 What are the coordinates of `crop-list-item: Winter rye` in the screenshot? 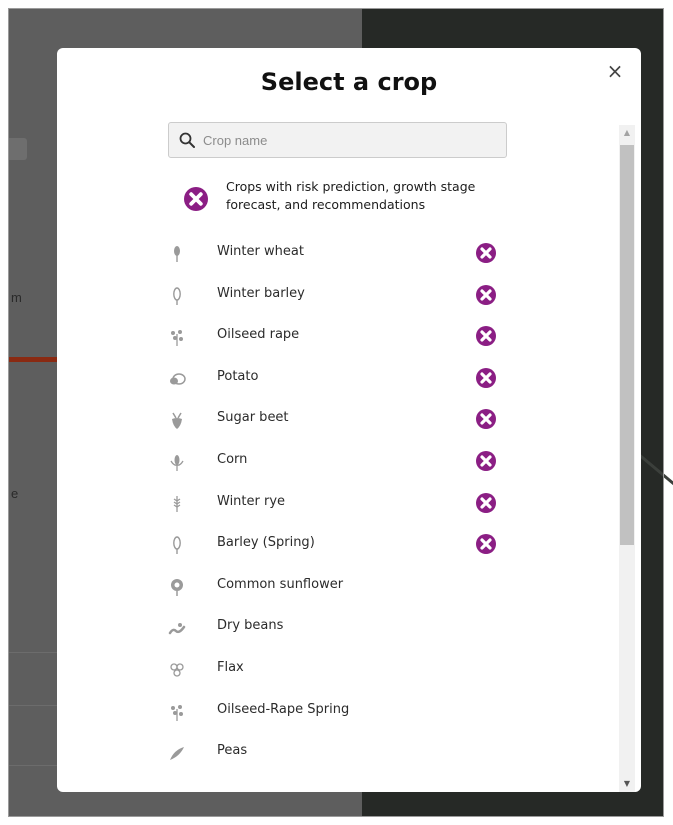 It's located at (335, 505).